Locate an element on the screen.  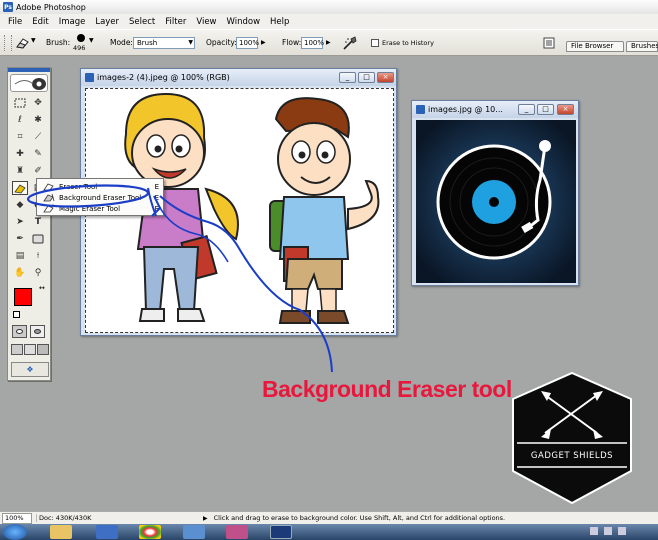
quick-mask-icon is located at coordinates (37, 331).